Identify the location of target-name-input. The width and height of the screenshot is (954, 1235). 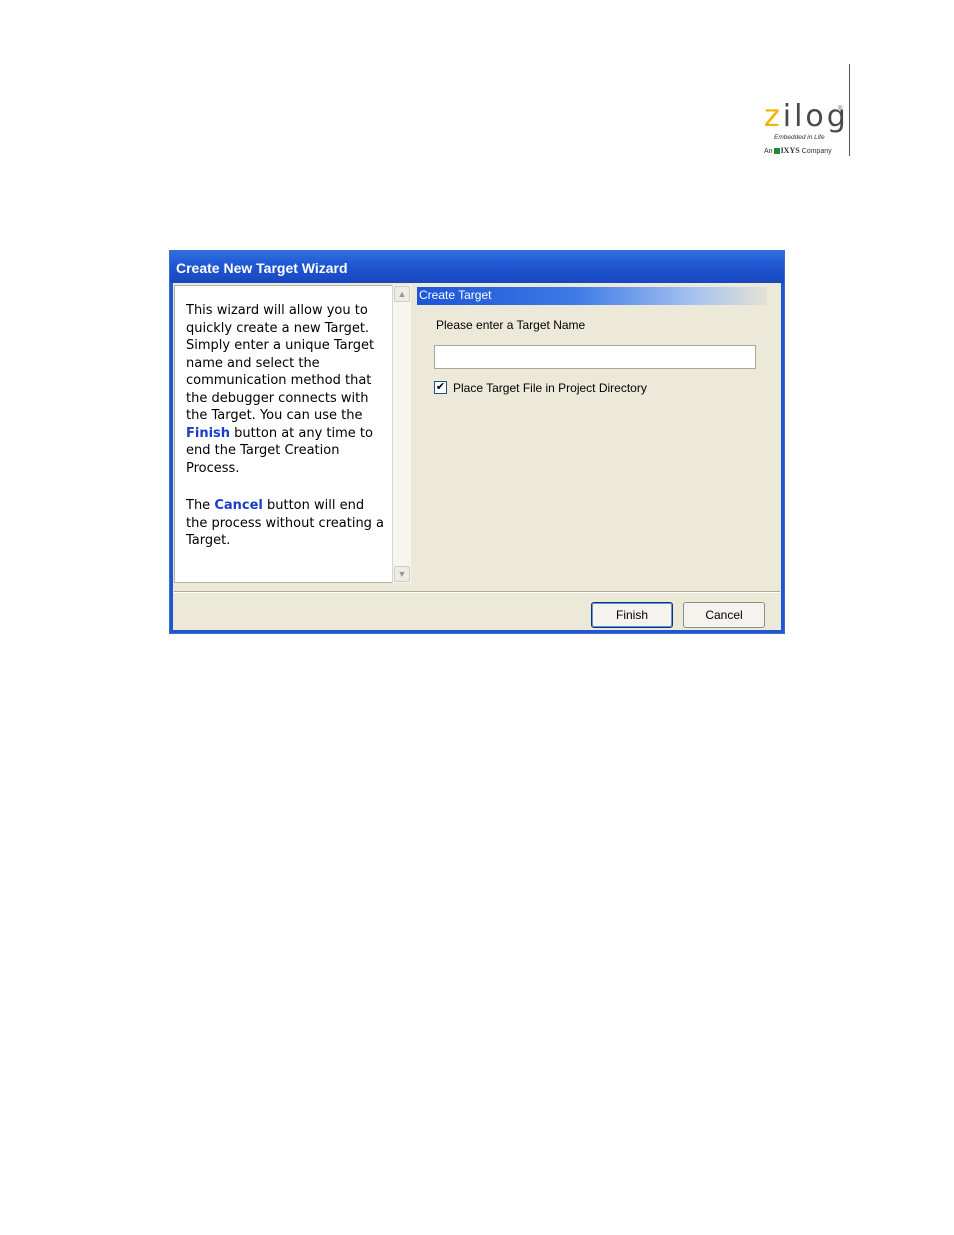
(595, 357).